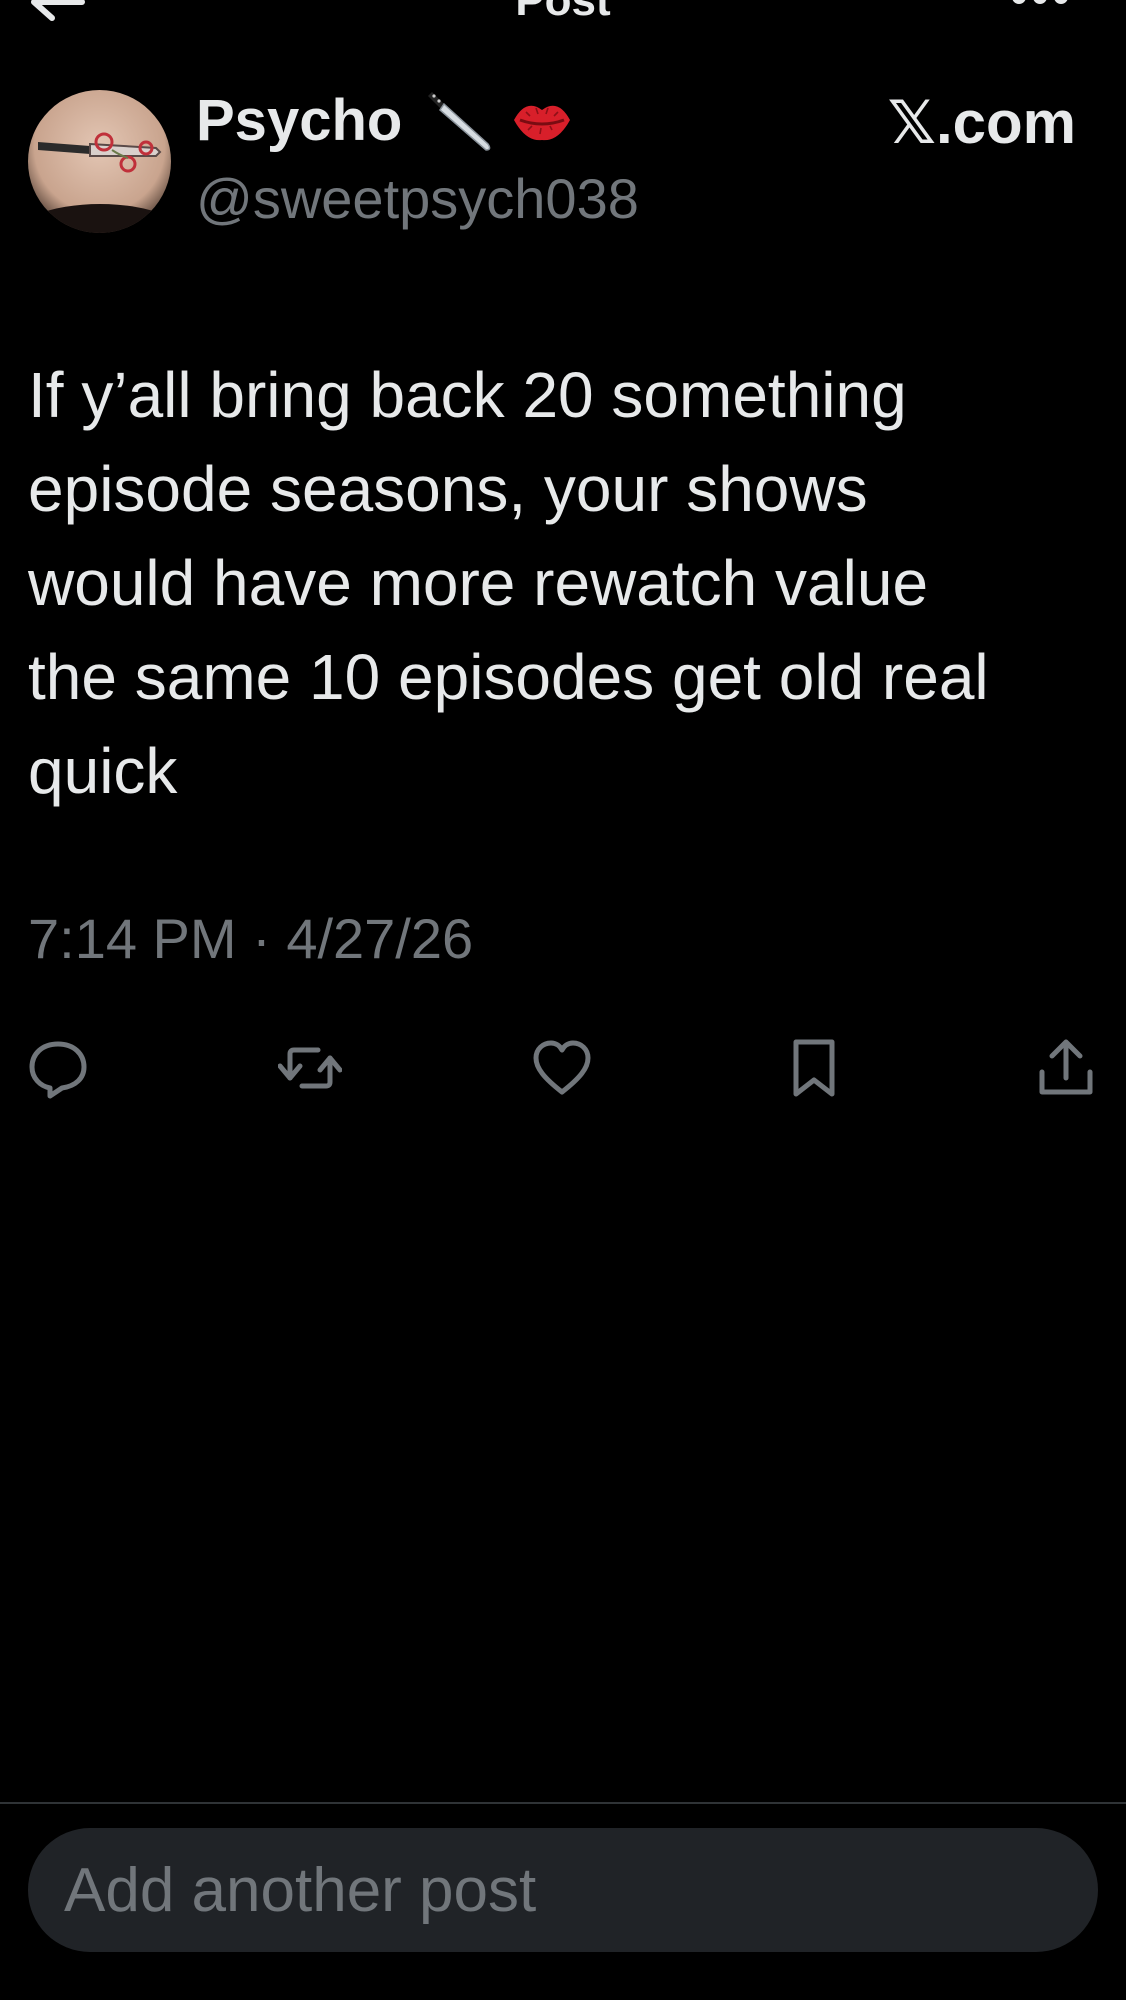 Image resolution: width=1126 pixels, height=2000 pixels. Describe the element at coordinates (250, 938) in the screenshot. I see `post-timestamp: 7:14 PM · 4/27/26` at that location.